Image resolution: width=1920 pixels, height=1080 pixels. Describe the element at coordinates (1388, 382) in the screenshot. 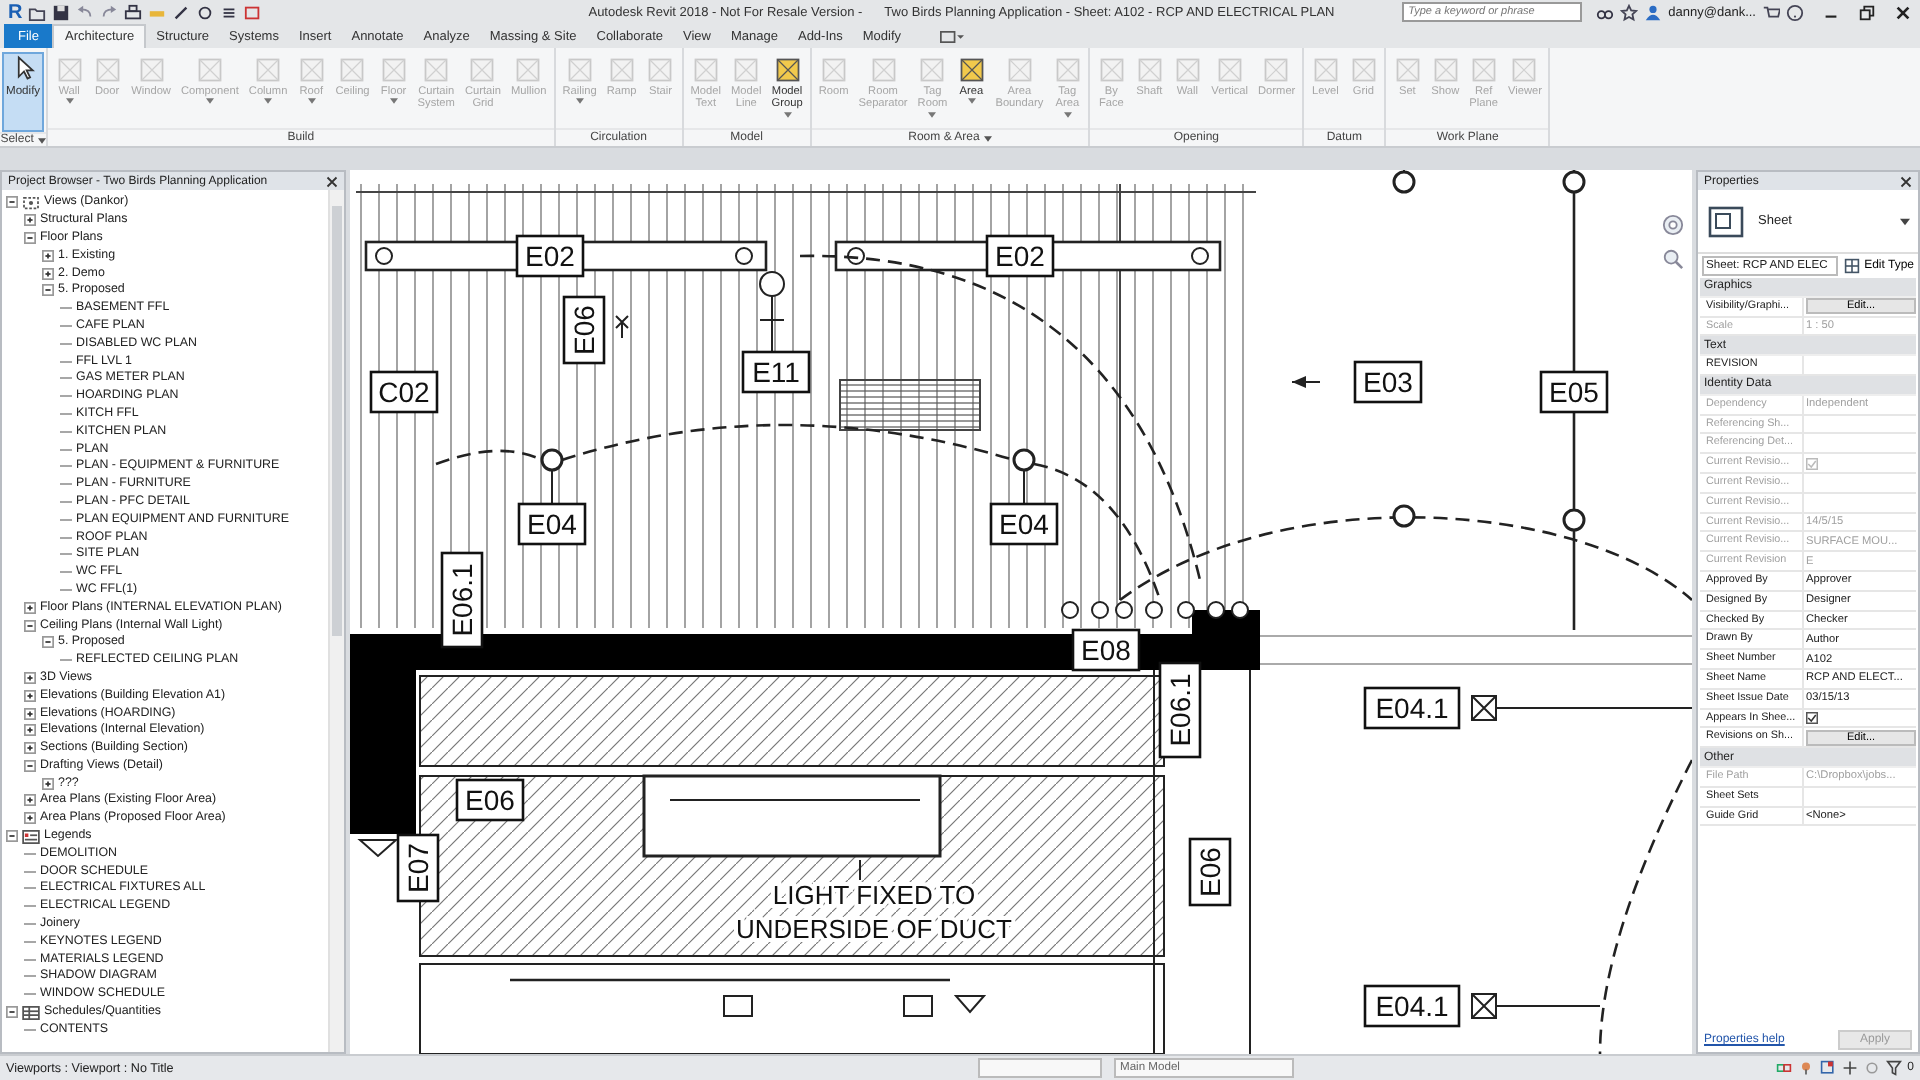

I see `annotation-tag: E03` at that location.